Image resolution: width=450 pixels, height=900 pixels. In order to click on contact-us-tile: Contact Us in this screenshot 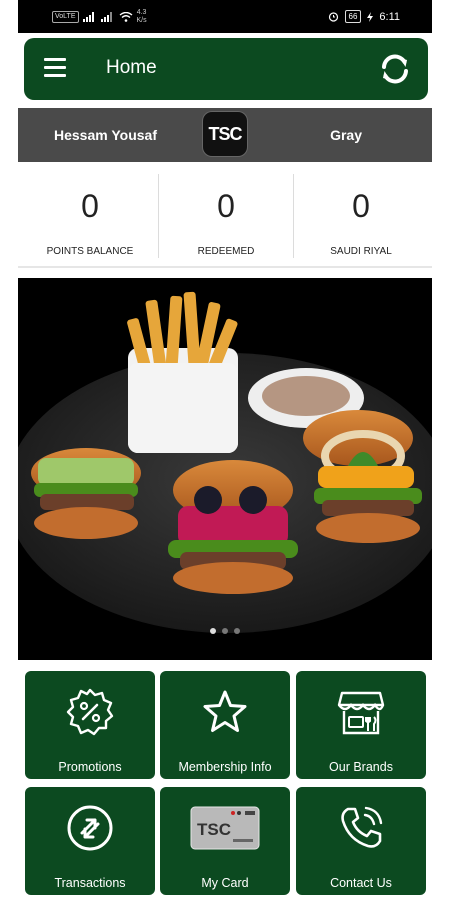, I will do `click(361, 841)`.